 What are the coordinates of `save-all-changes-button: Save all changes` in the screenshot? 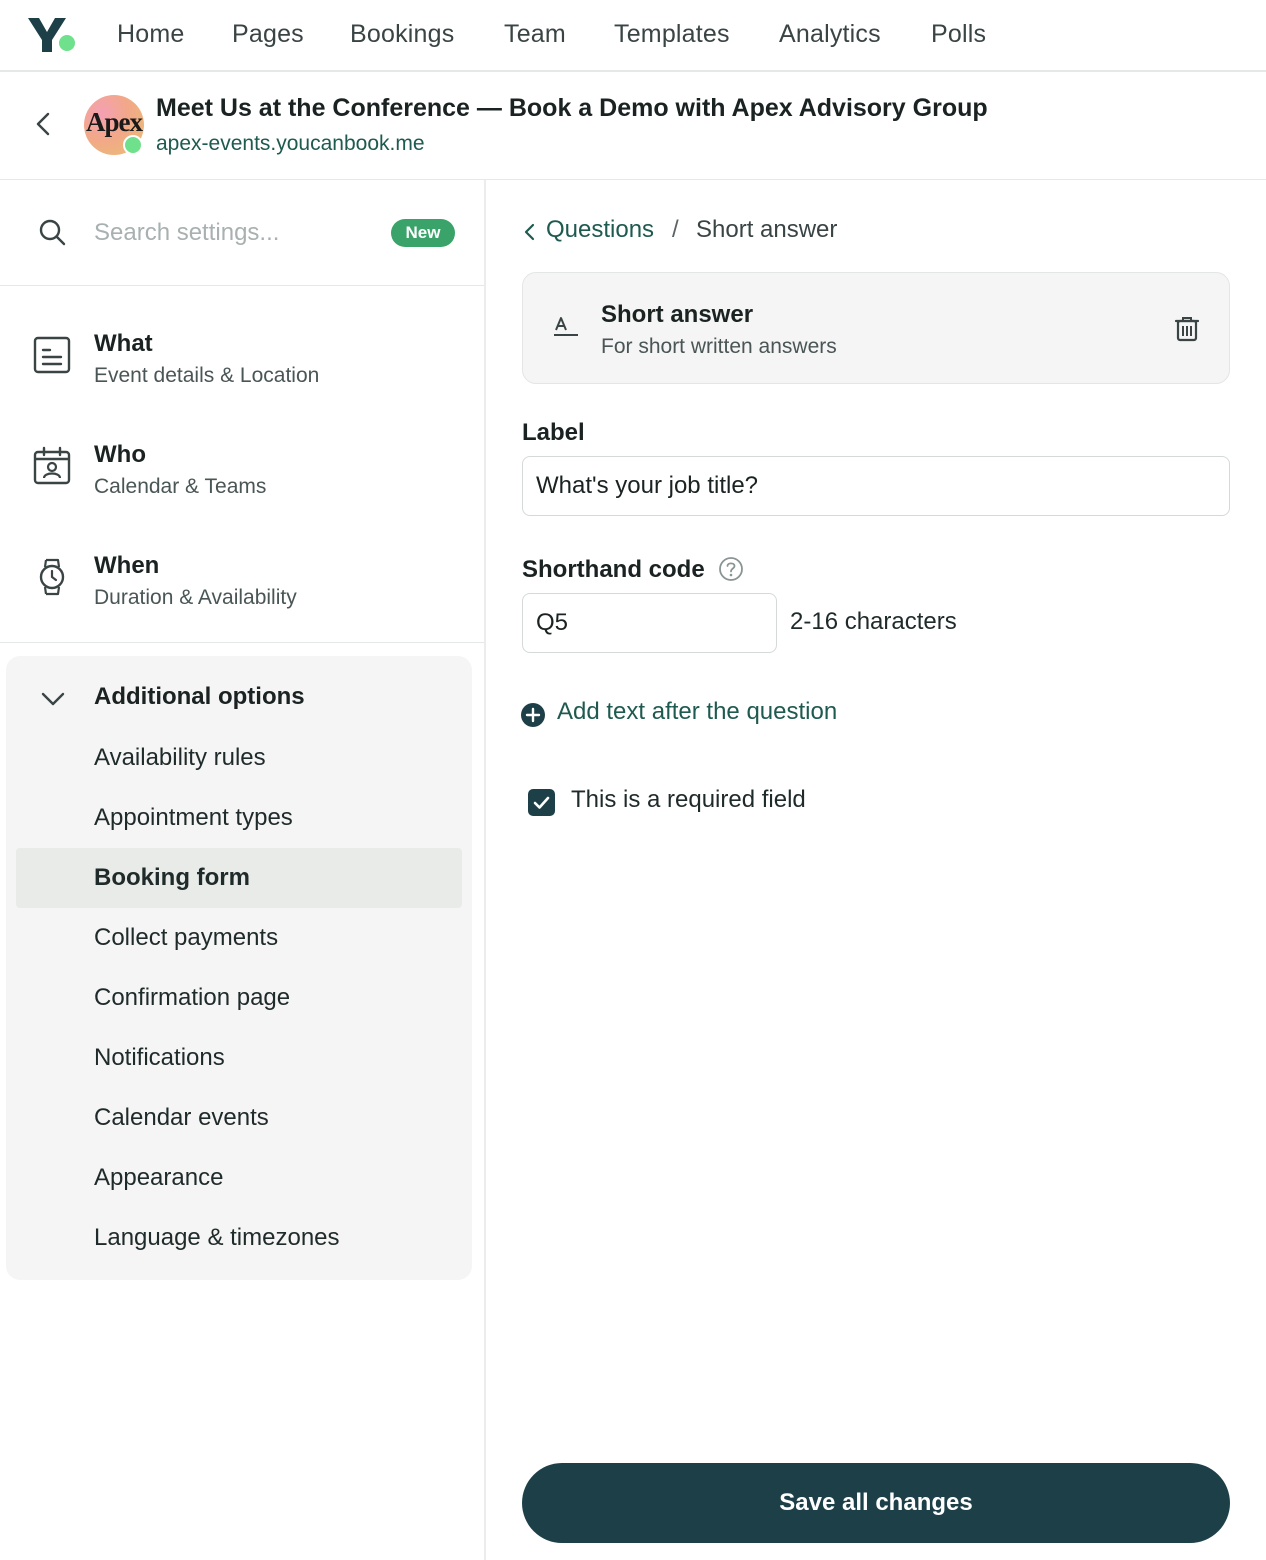 It's located at (876, 1503).